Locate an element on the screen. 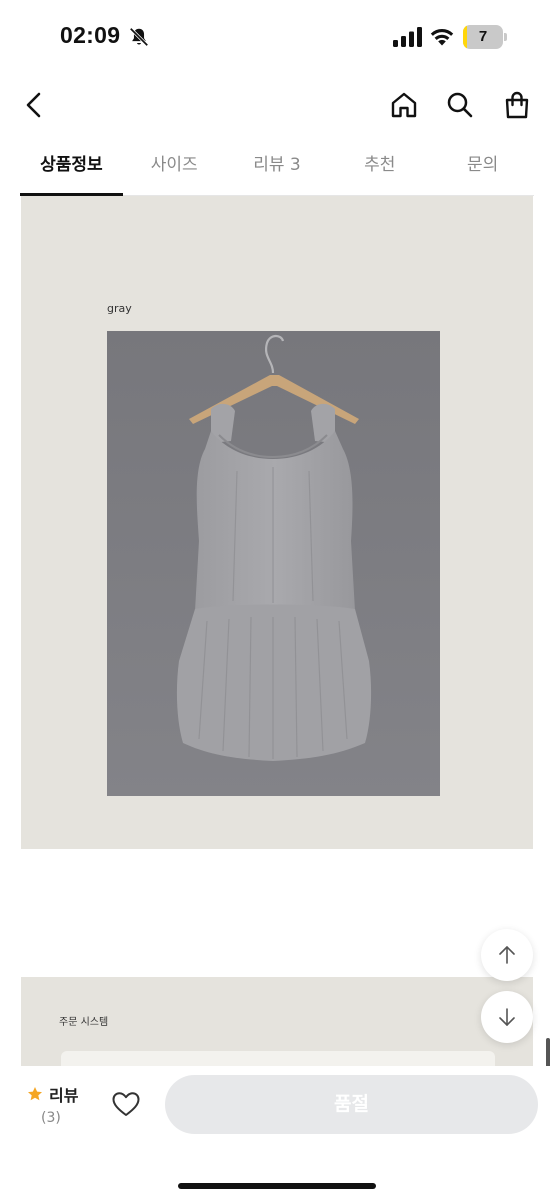 The width and height of the screenshot is (554, 1200). home-indicator is located at coordinates (277, 1186).